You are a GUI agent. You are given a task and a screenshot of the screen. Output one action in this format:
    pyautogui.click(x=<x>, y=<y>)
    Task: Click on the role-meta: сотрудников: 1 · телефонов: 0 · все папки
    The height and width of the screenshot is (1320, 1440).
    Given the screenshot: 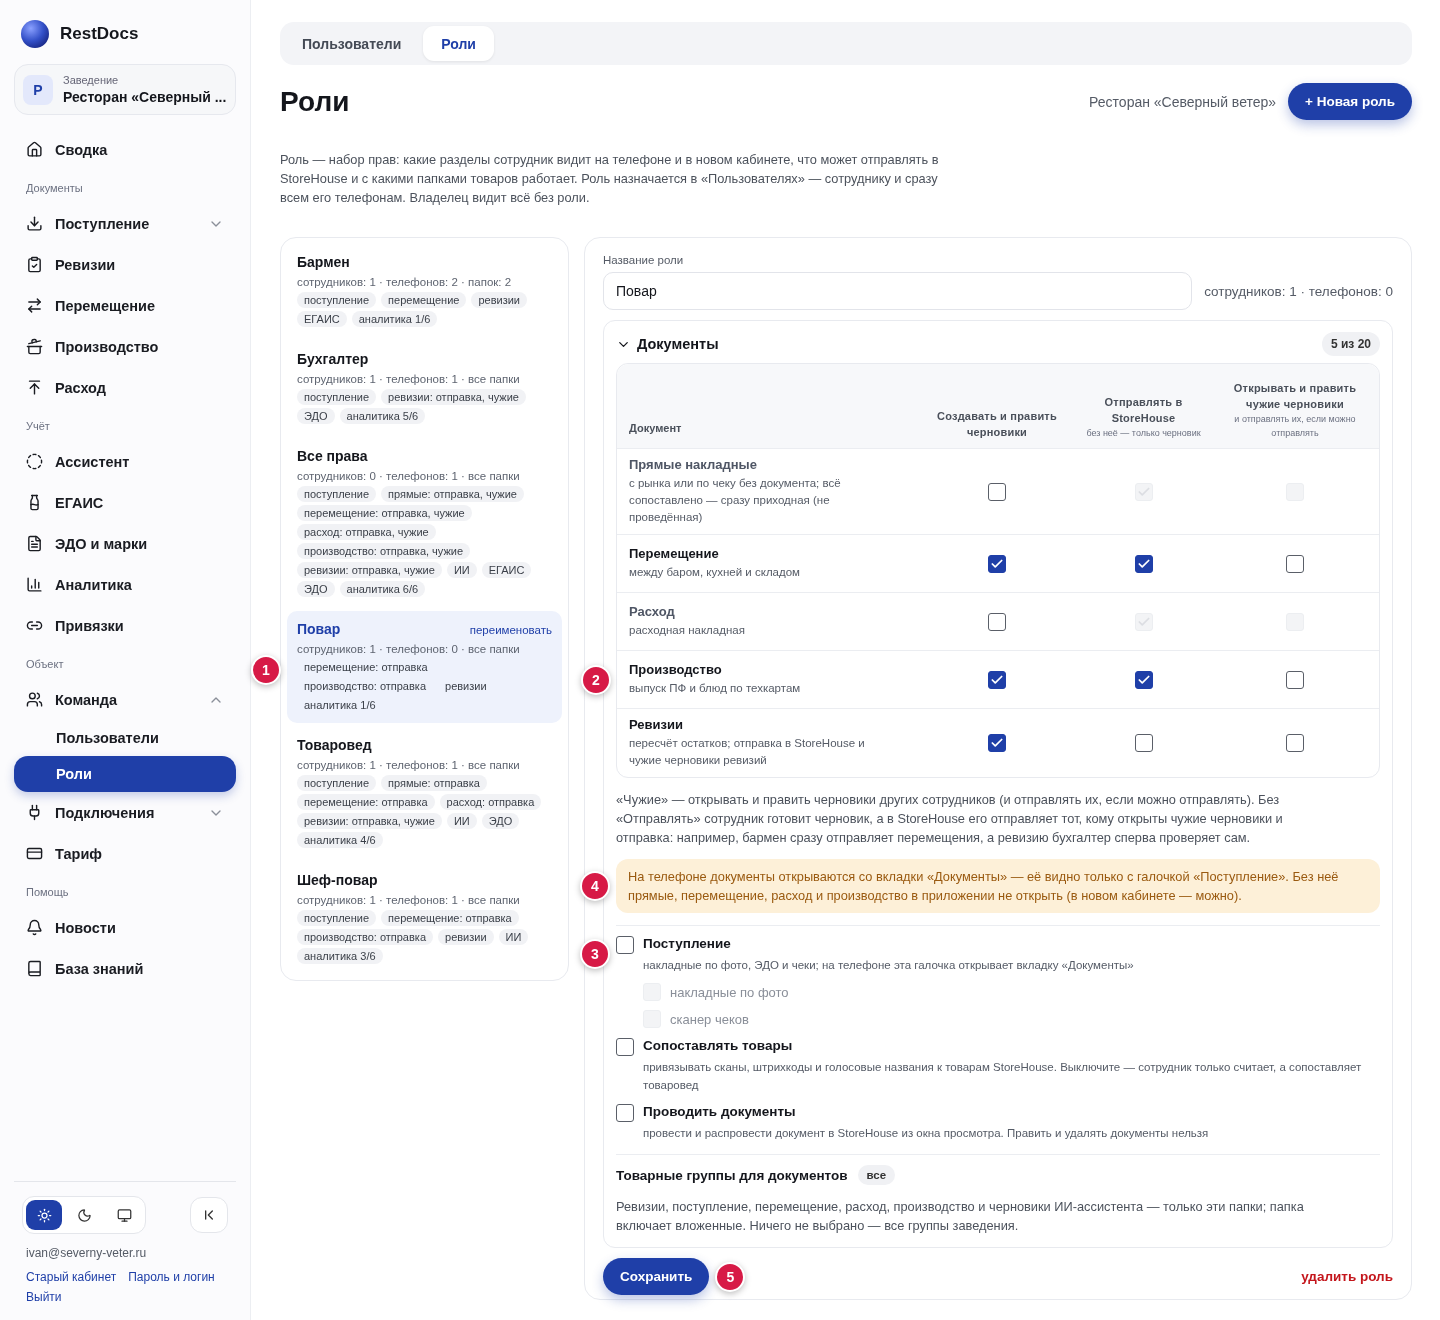 What is the action you would take?
    pyautogui.click(x=409, y=649)
    